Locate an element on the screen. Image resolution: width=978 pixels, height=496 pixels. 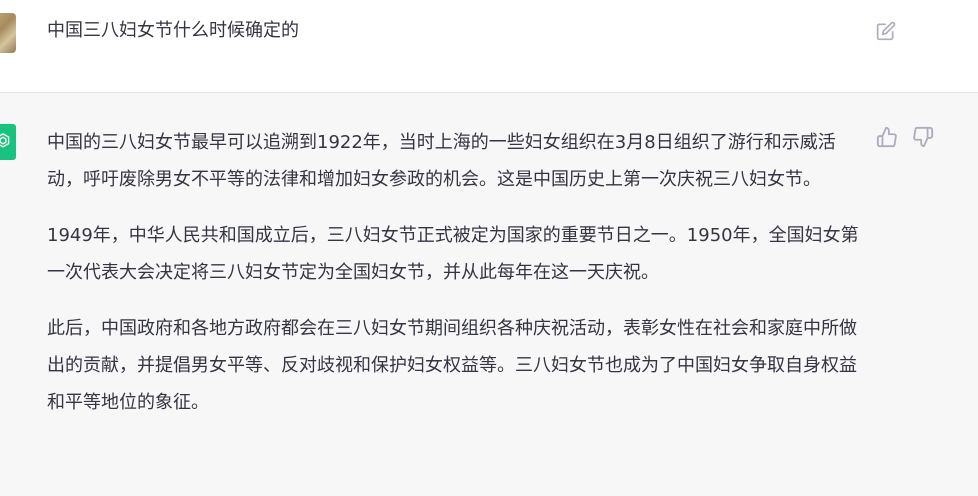
openai-logo-icon is located at coordinates (8, 142).